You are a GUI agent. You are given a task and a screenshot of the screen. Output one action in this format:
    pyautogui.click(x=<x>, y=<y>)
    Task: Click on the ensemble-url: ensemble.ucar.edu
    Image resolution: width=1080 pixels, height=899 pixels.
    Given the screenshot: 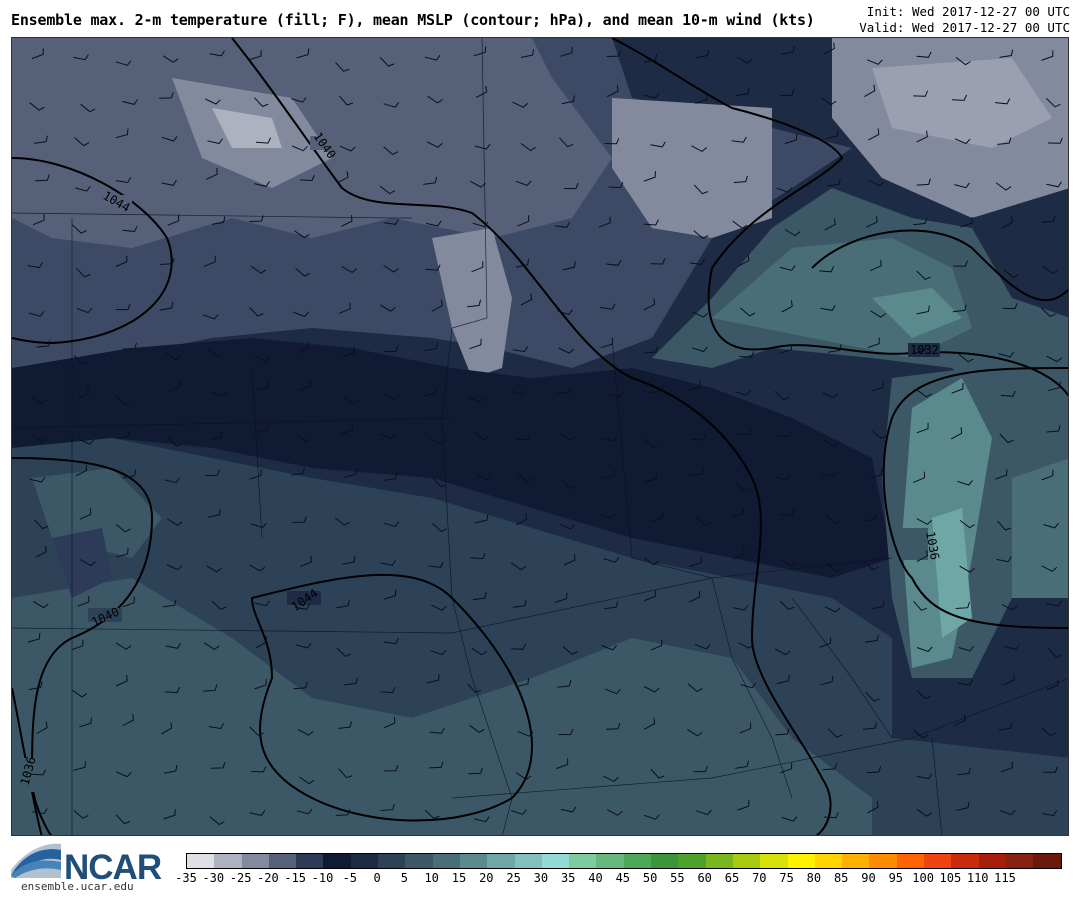 What is the action you would take?
    pyautogui.click(x=77, y=886)
    